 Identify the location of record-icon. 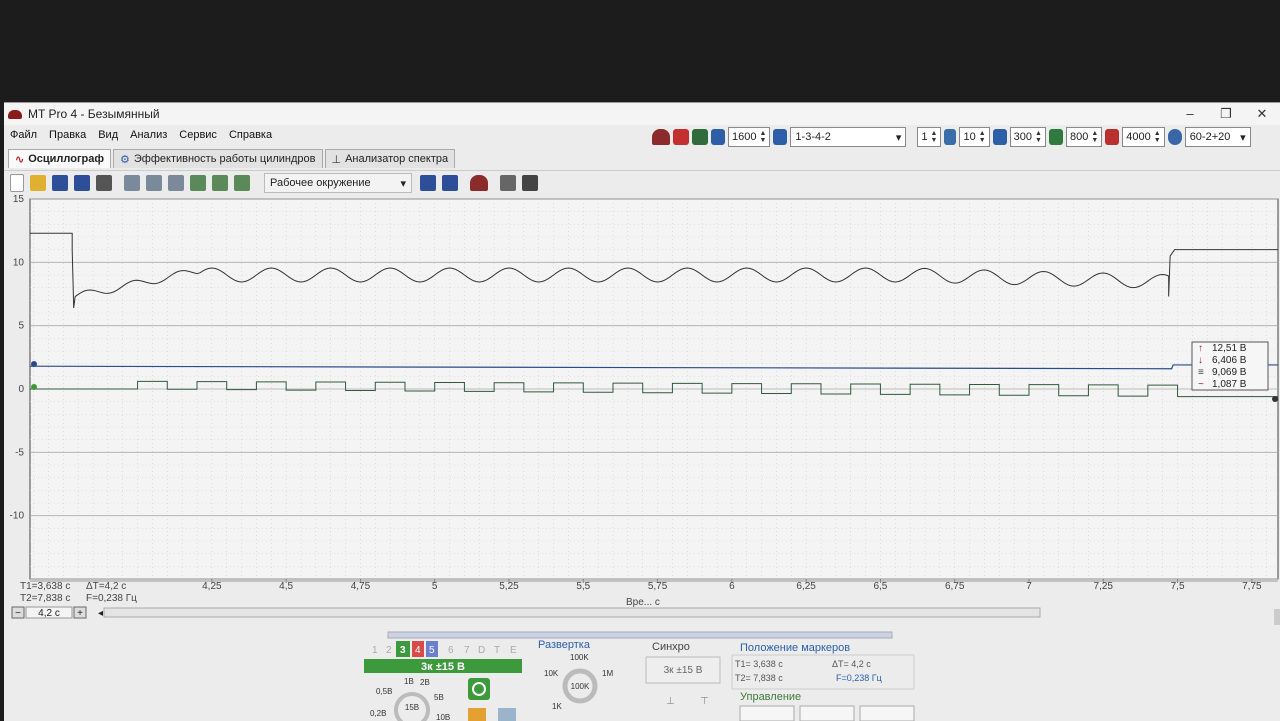
(681, 137).